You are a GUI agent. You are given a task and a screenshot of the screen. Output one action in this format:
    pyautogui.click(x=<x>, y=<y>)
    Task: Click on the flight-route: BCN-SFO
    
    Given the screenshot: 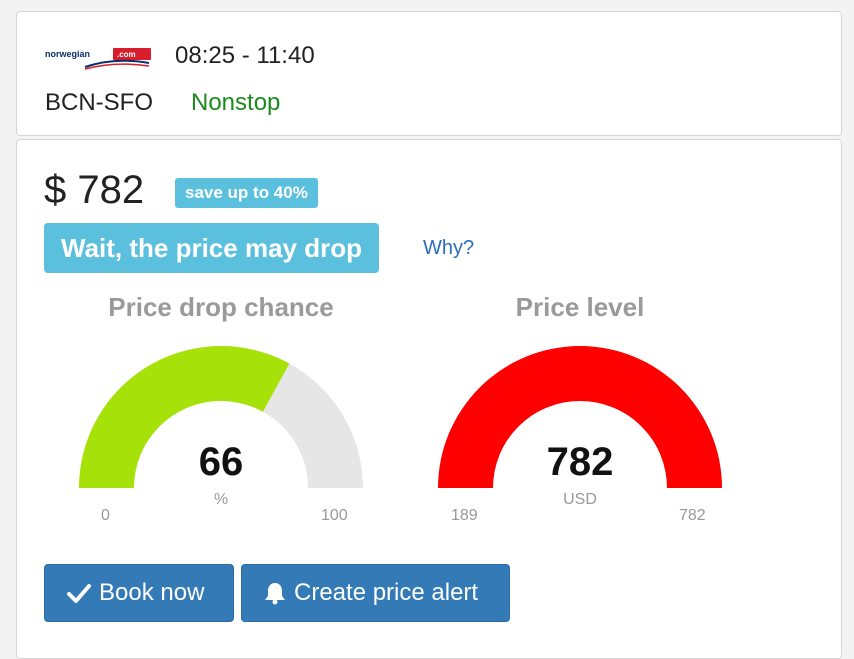 What is the action you would take?
    pyautogui.click(x=99, y=102)
    